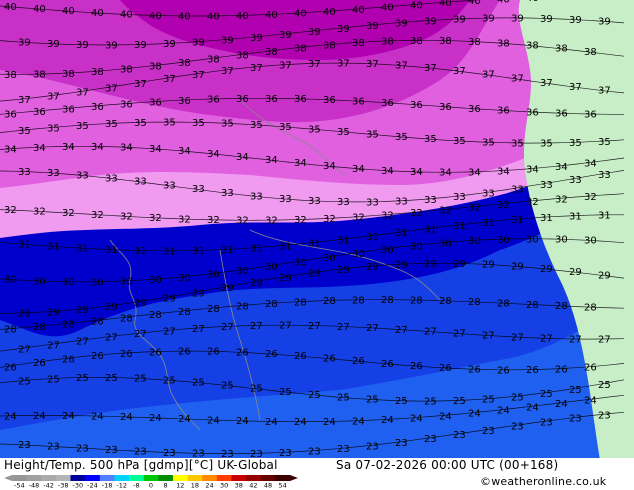  What do you see at coordinates (253, 485) in the screenshot?
I see `legend-tick-label: 42` at bounding box center [253, 485].